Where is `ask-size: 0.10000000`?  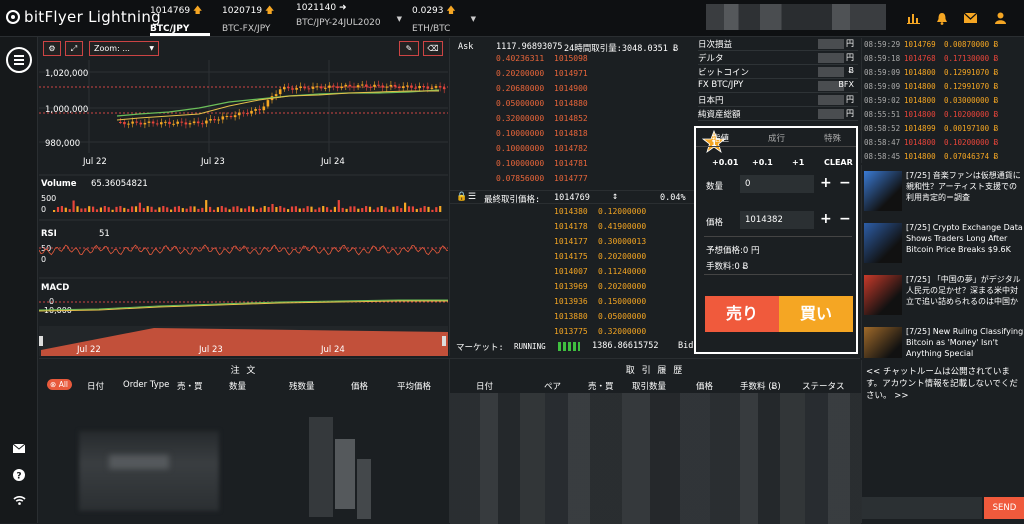
ask-size: 0.10000000 is located at coordinates (520, 133).